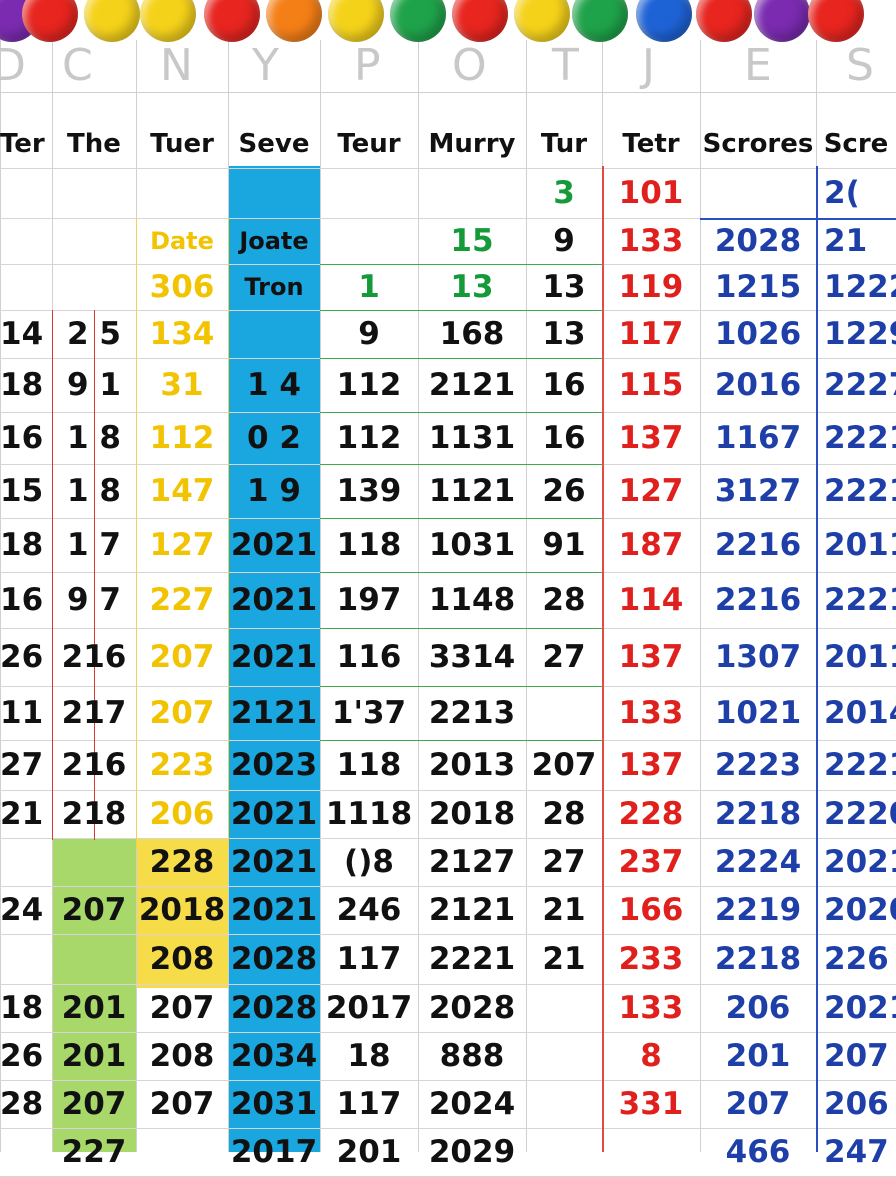  I want to click on score-cell: 13, so click(472, 287).